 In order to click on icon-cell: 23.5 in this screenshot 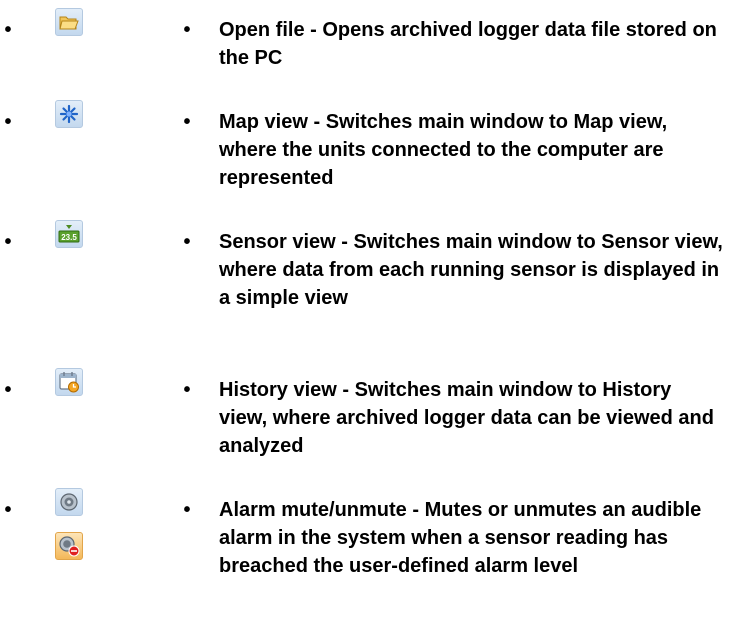, I will do `click(72, 242)`.